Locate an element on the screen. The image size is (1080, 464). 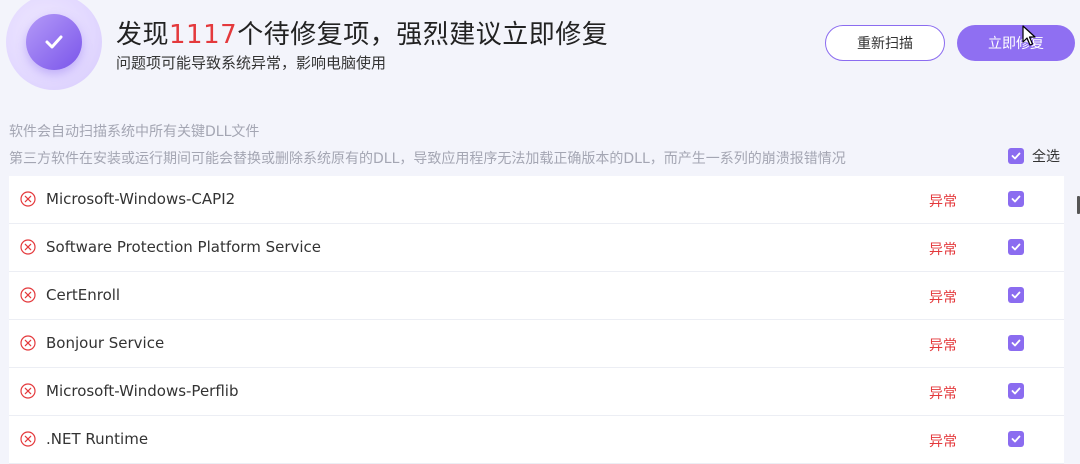
select-all-checkbox: 全选 is located at coordinates (1034, 156).